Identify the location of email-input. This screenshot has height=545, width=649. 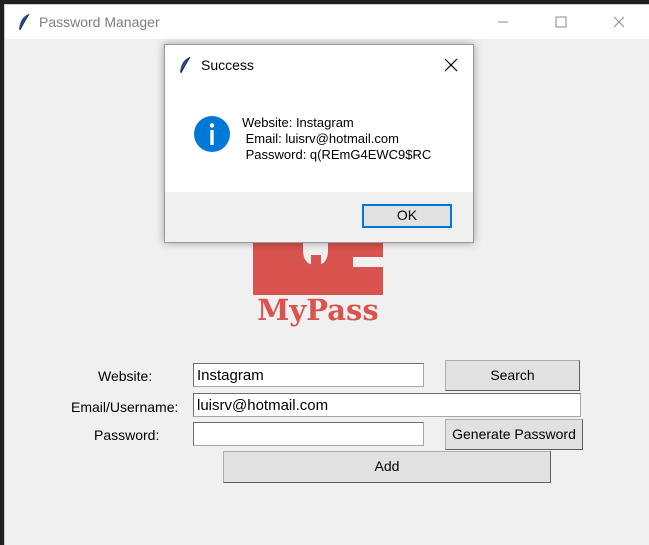
(387, 405).